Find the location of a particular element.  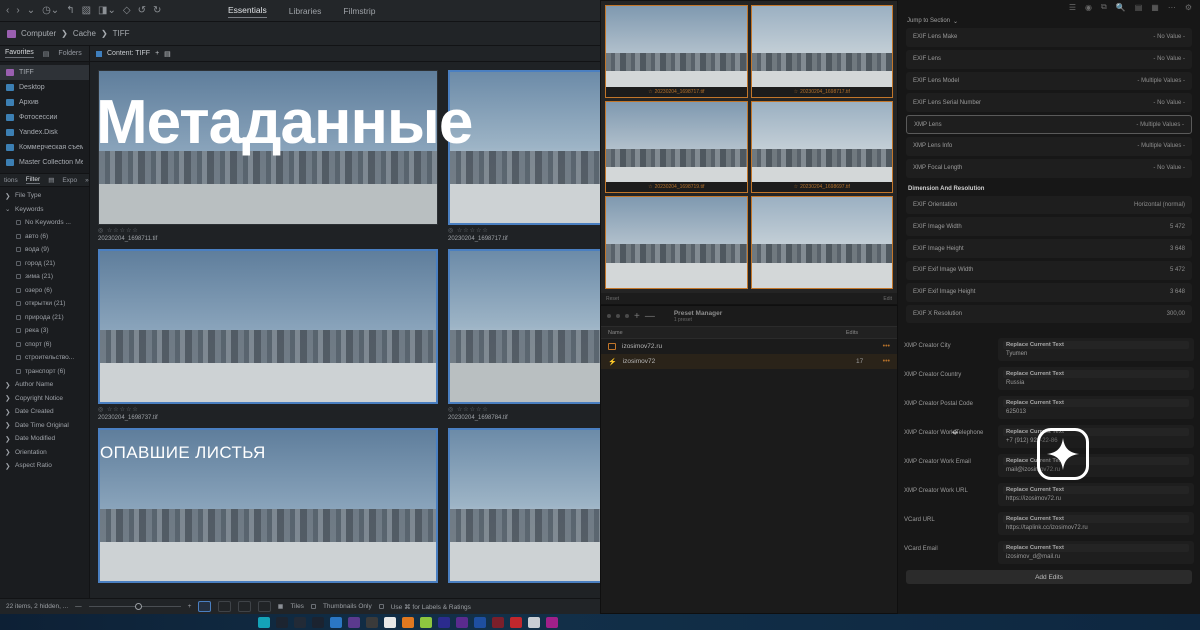

filter-keyword-4: зима (21) is located at coordinates (44, 277).